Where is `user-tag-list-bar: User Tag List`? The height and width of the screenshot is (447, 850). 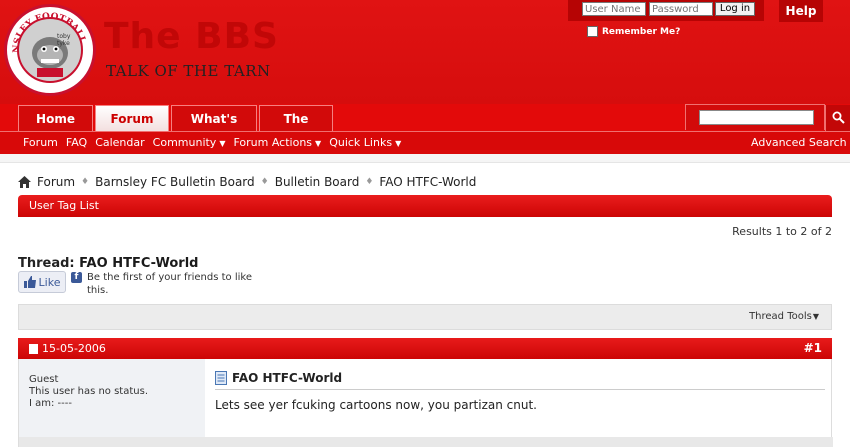 user-tag-list-bar: User Tag List is located at coordinates (425, 206).